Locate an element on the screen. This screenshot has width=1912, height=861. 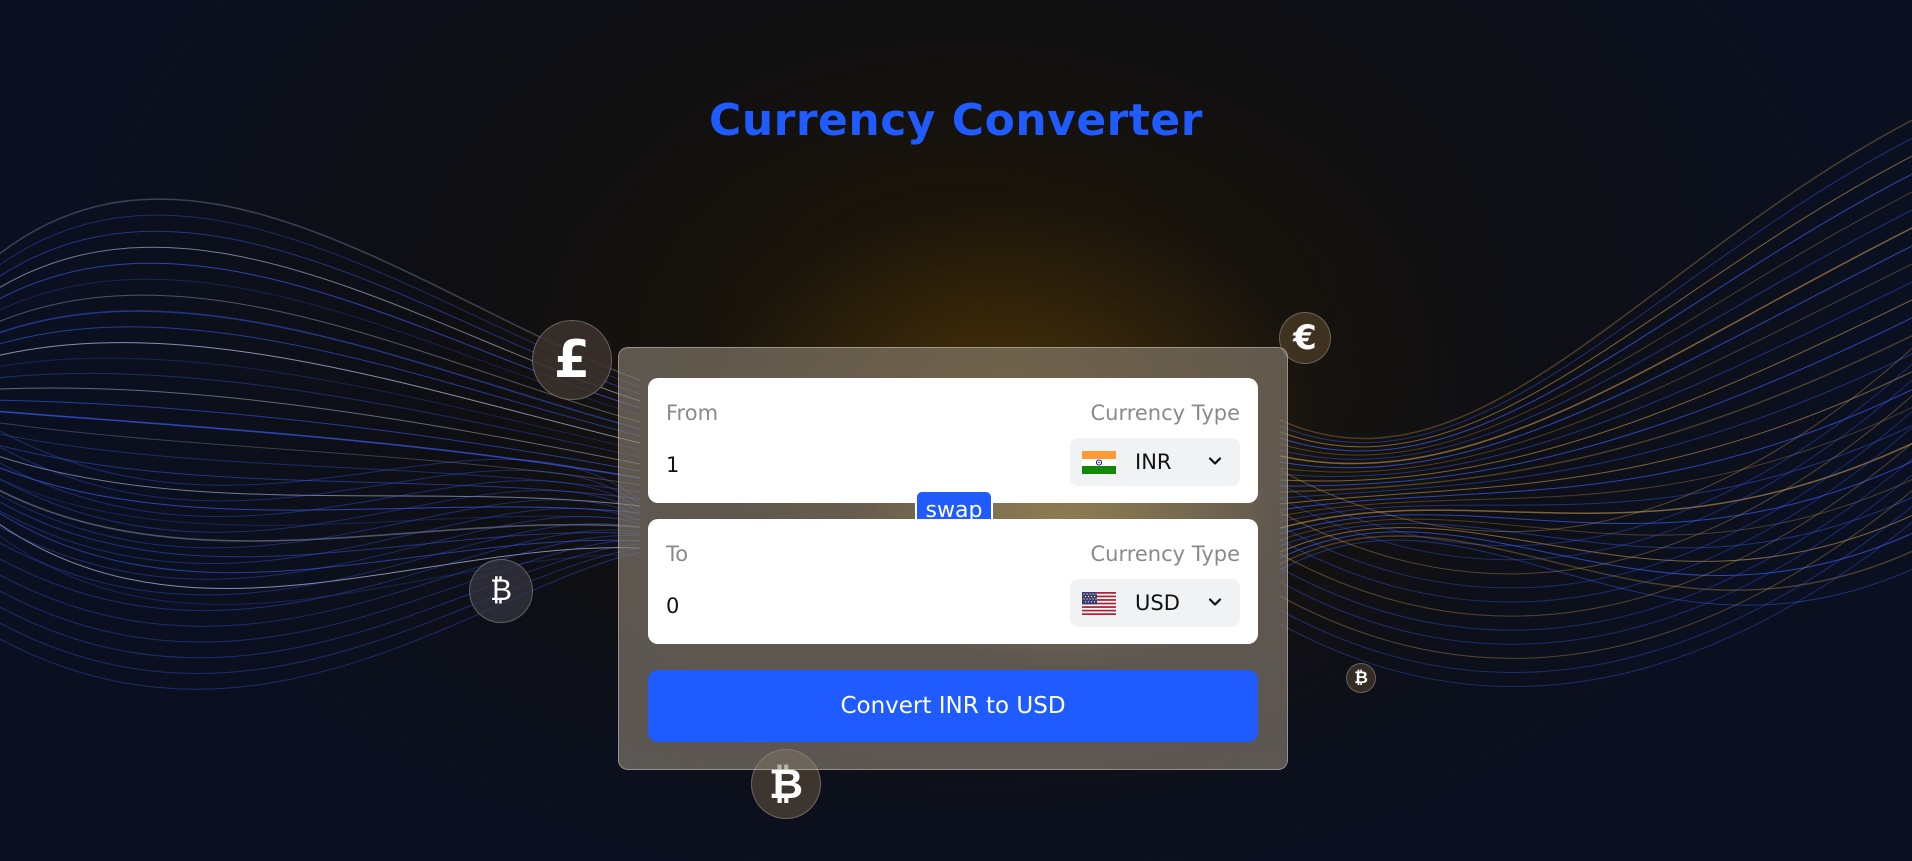
from-currency-code: INR is located at coordinates (1153, 462).